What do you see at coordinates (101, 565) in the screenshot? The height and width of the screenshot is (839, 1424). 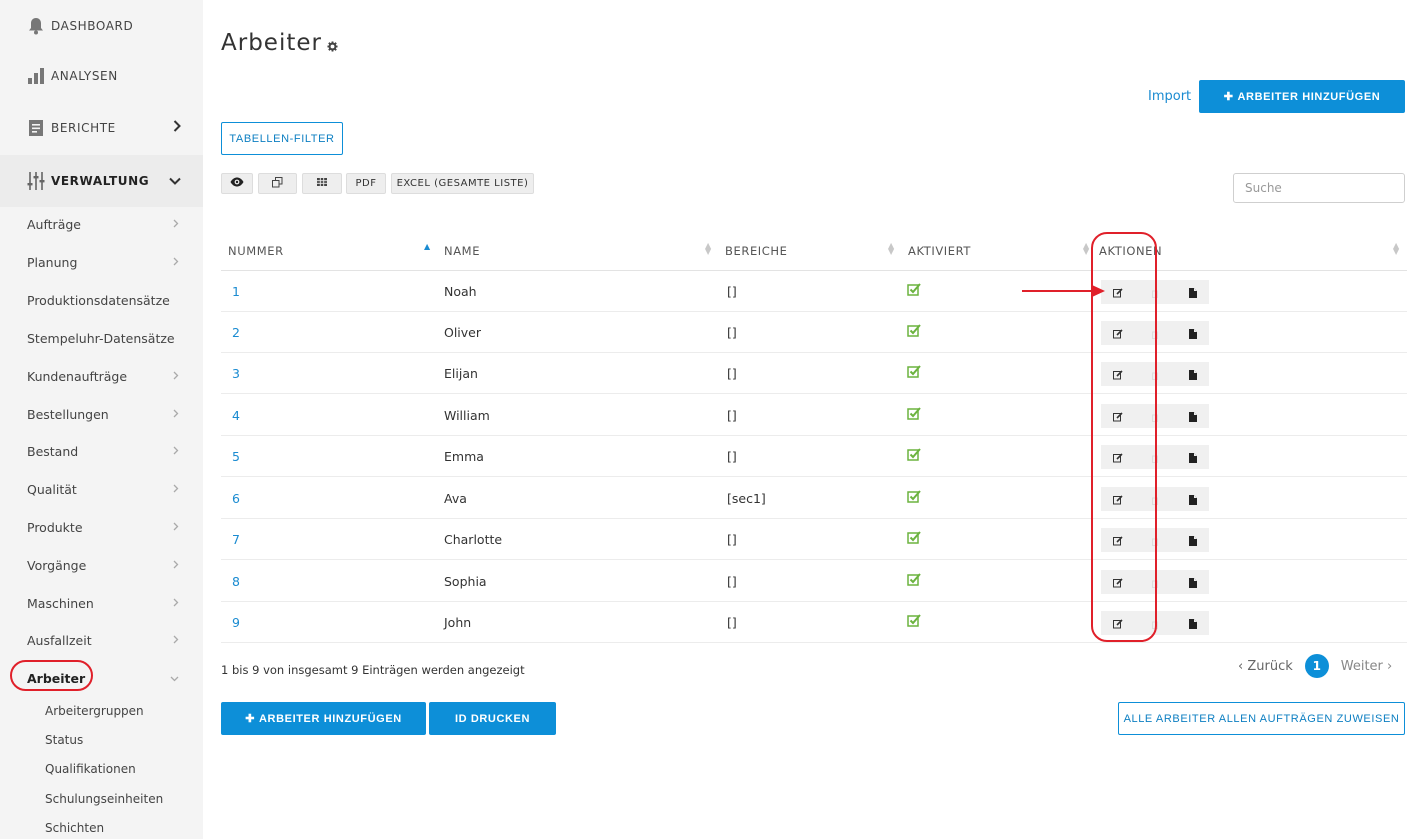 I see `sidebar-item-vorgänge: Vorgänge` at bounding box center [101, 565].